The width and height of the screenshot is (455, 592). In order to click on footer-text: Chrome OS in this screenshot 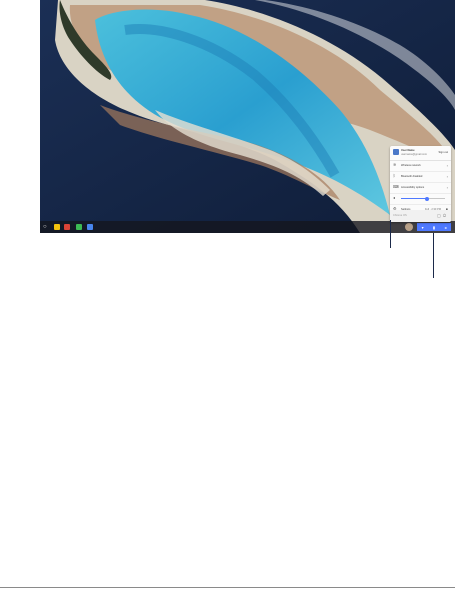, I will do `click(400, 215)`.